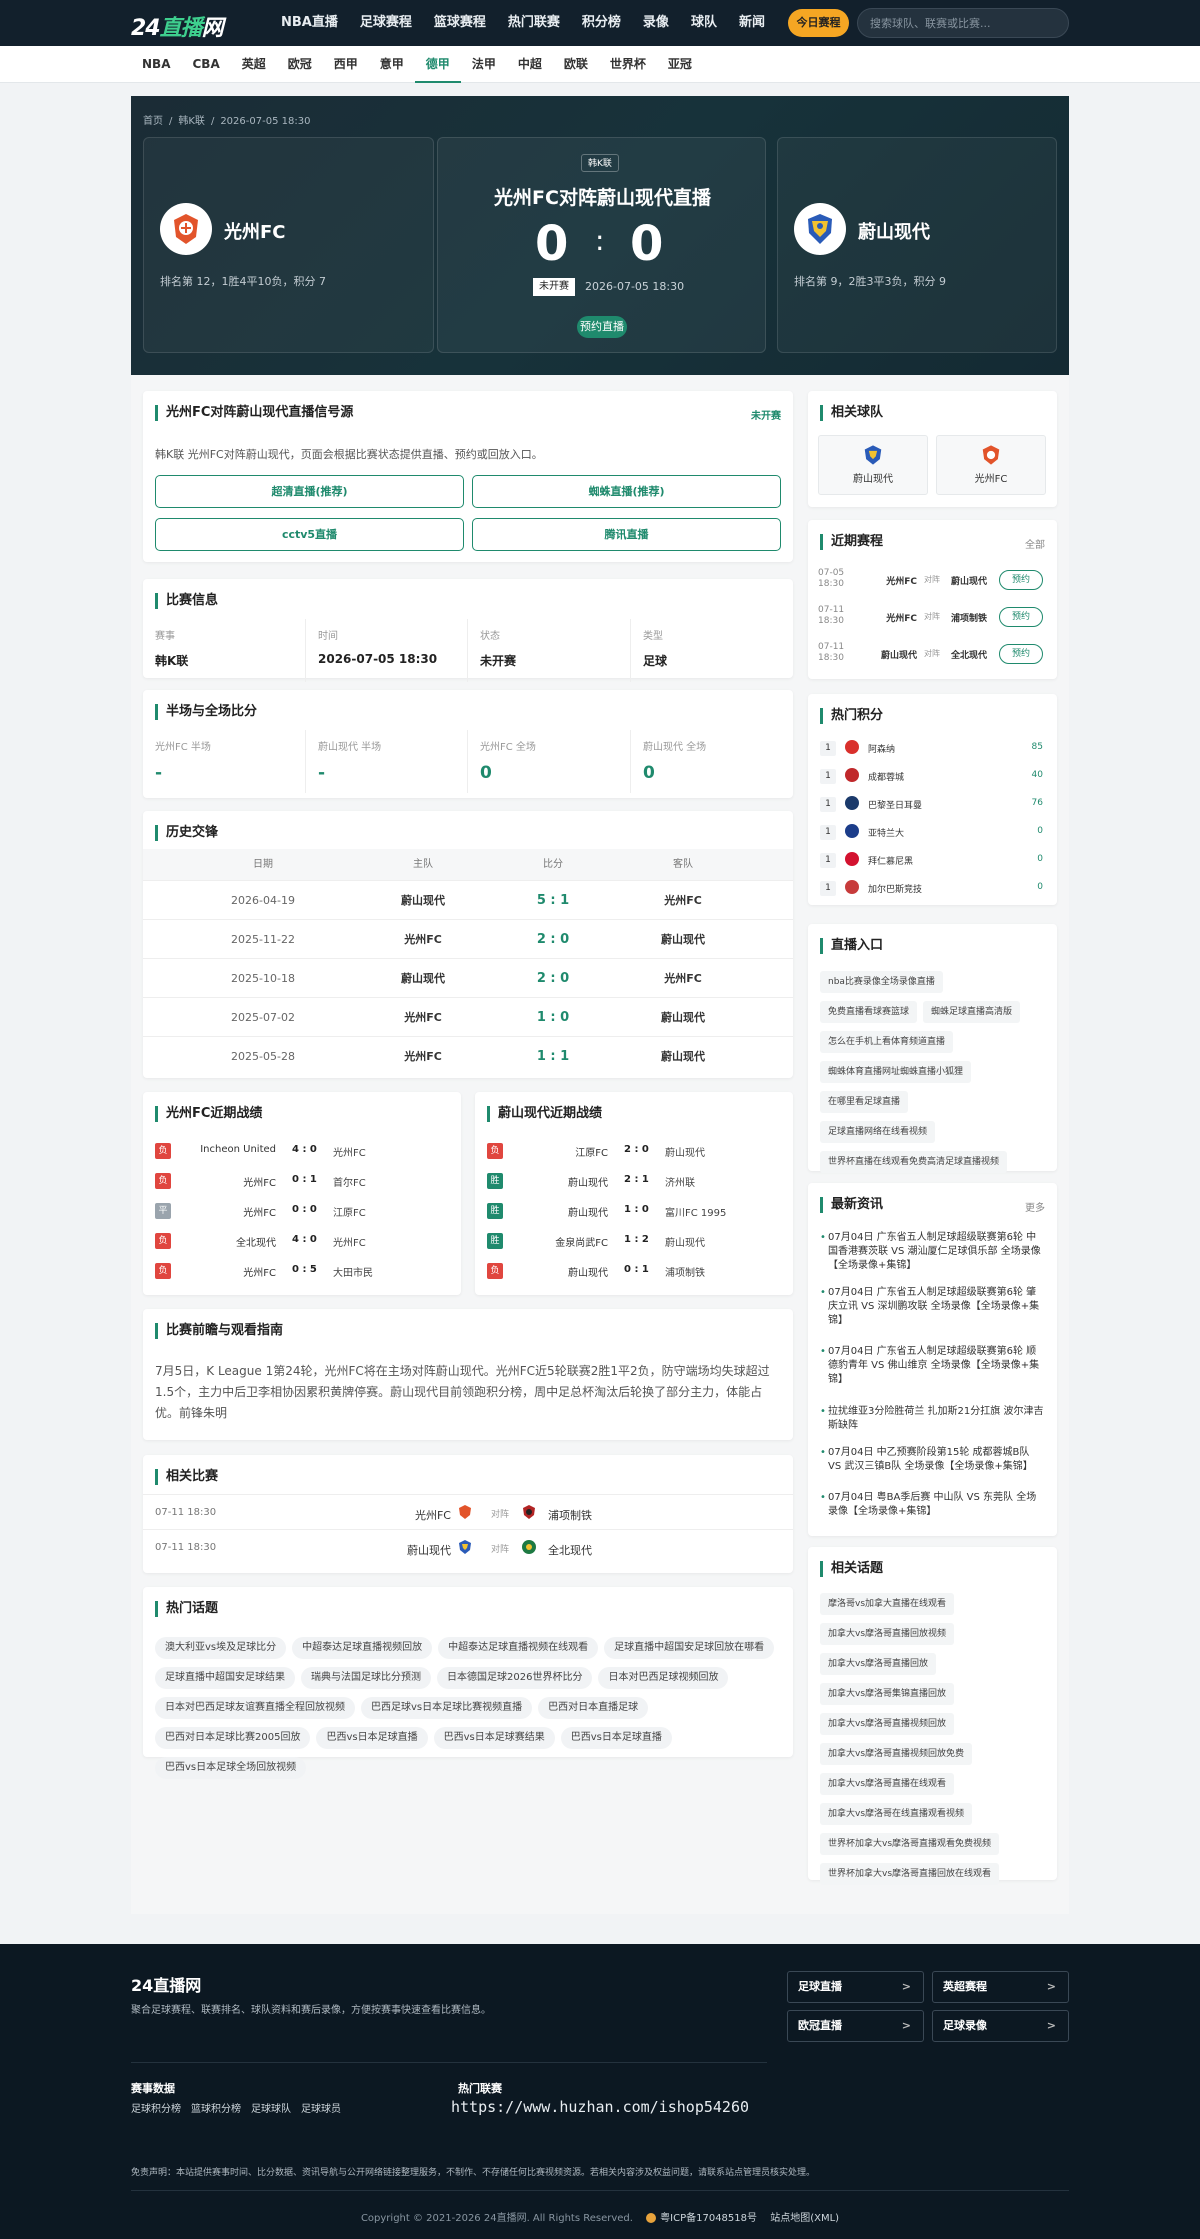 The image size is (1200, 2239). I want to click on footer-link: 足球球员, so click(321, 2107).